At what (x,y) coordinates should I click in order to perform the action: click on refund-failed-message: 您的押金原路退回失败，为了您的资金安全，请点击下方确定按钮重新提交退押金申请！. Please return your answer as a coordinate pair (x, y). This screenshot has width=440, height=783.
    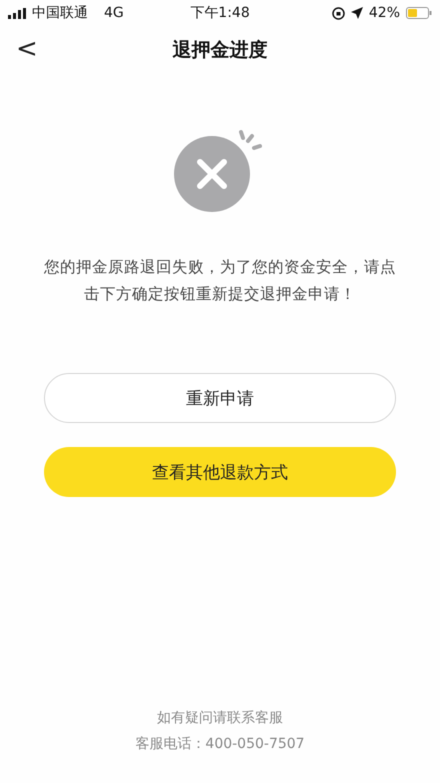
    Looking at the image, I should click on (220, 281).